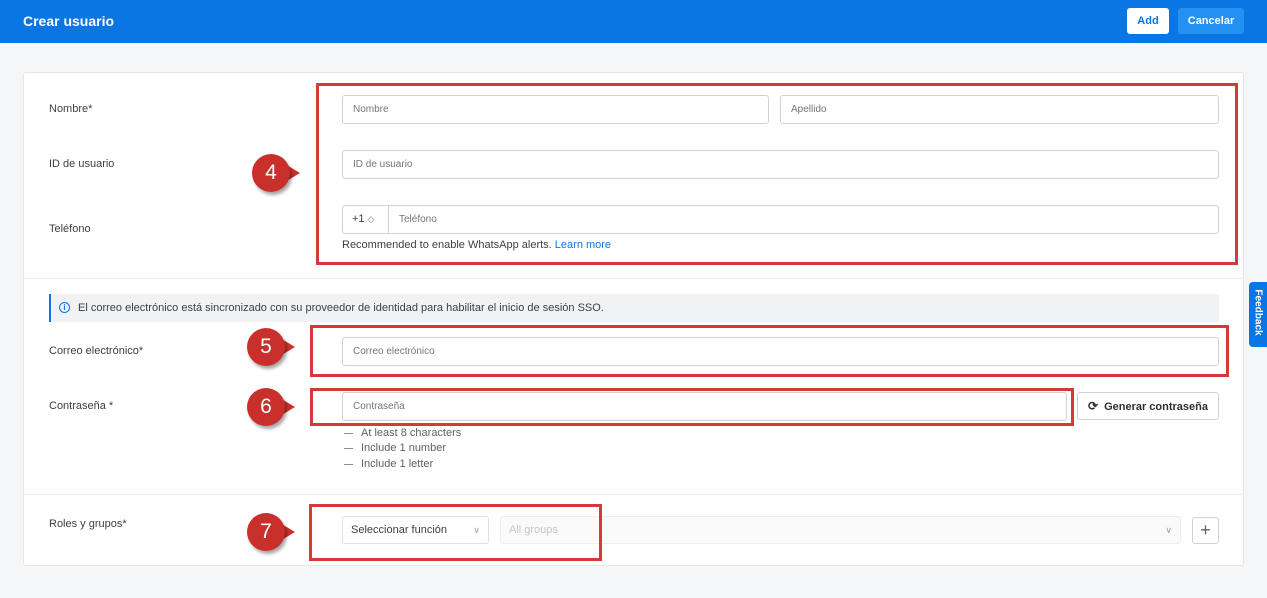 The width and height of the screenshot is (1267, 598). I want to click on password-label: Contraseña *, so click(81, 406).